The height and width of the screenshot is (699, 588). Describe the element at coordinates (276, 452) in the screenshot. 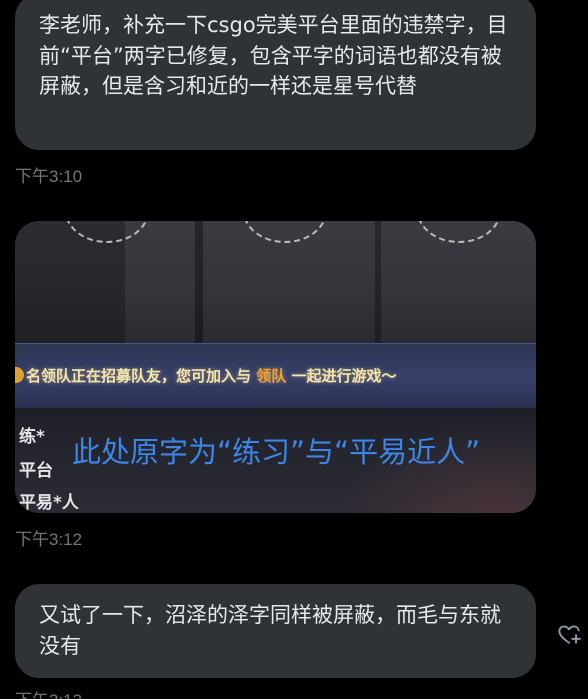

I see `annotation-text: 此处原字为“练习”与“平易近人”` at that location.